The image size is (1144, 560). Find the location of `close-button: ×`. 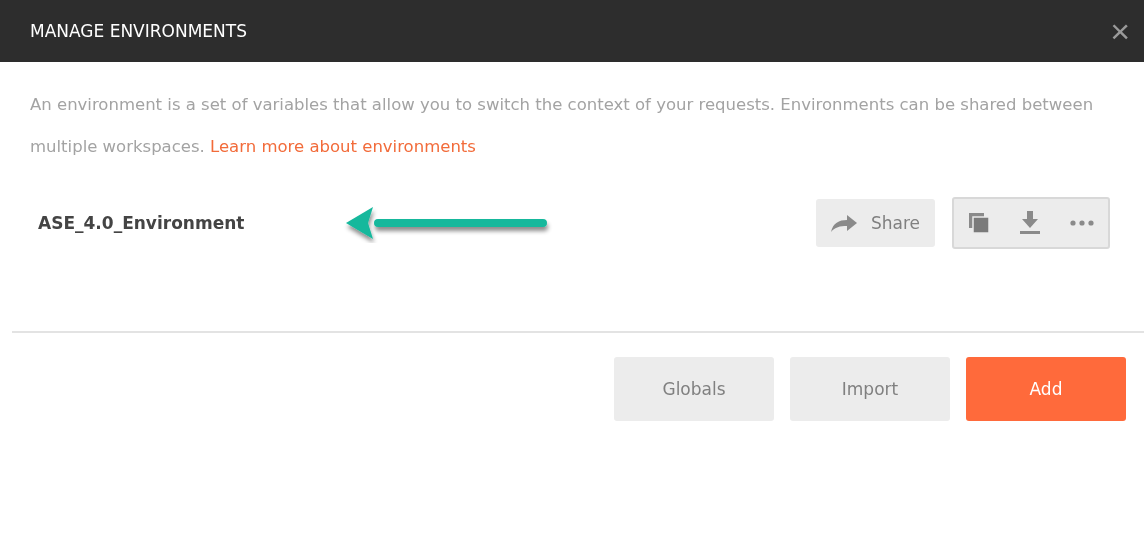

close-button: × is located at coordinates (1120, 31).